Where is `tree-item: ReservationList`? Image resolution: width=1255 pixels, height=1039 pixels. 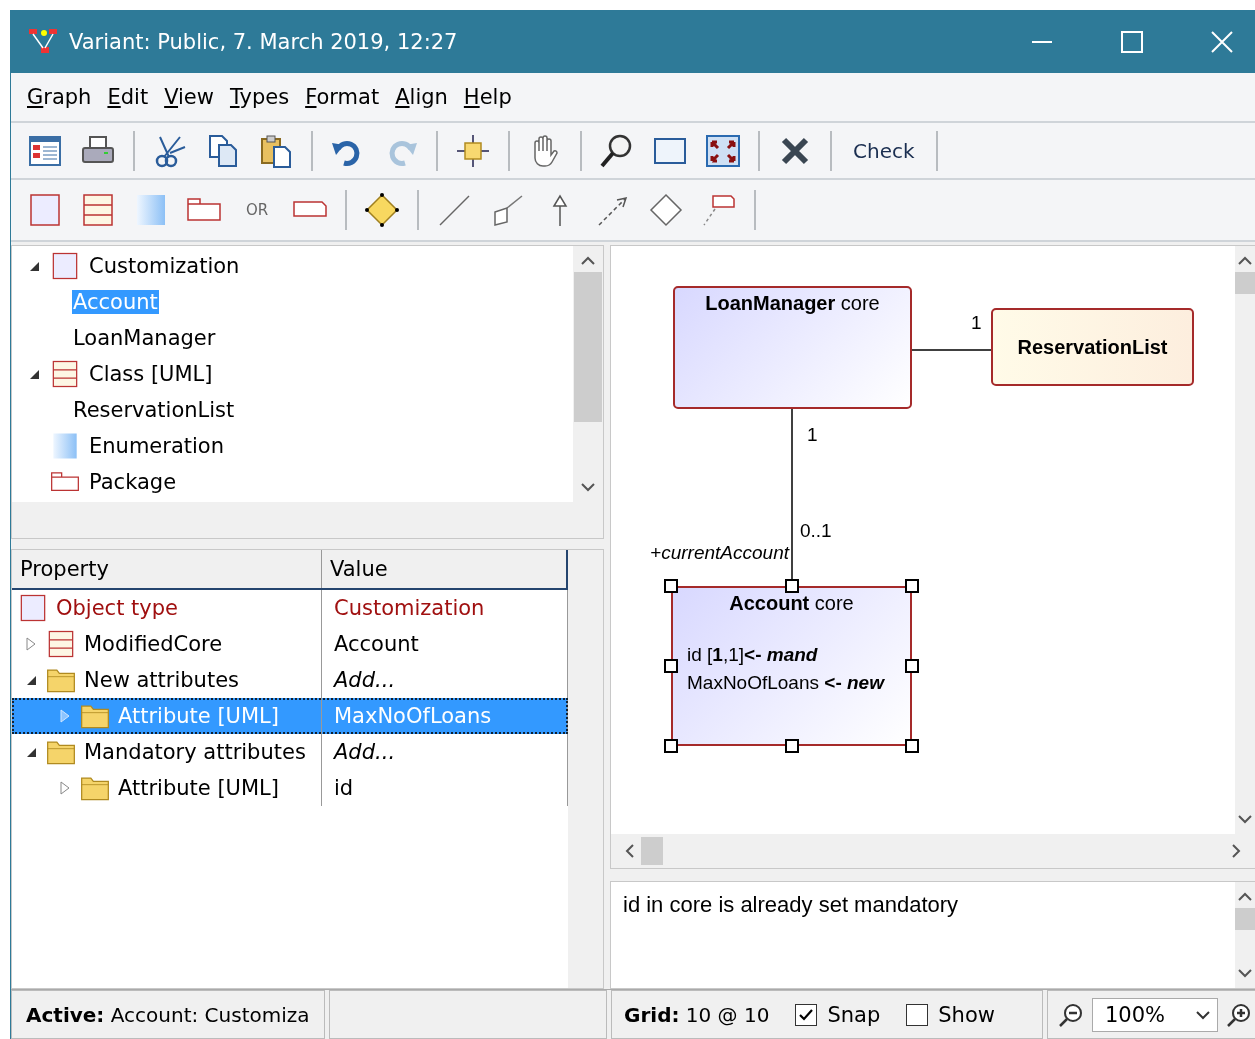
tree-item: ReservationList is located at coordinates (154, 410).